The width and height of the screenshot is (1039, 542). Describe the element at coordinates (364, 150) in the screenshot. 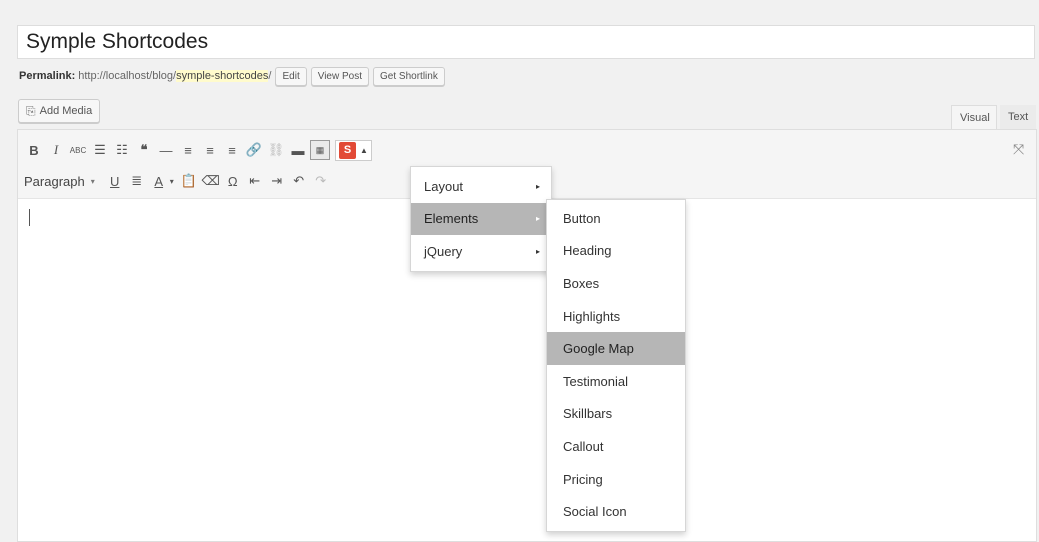

I see `dropdown-up-arrow-icon: ▲` at that location.